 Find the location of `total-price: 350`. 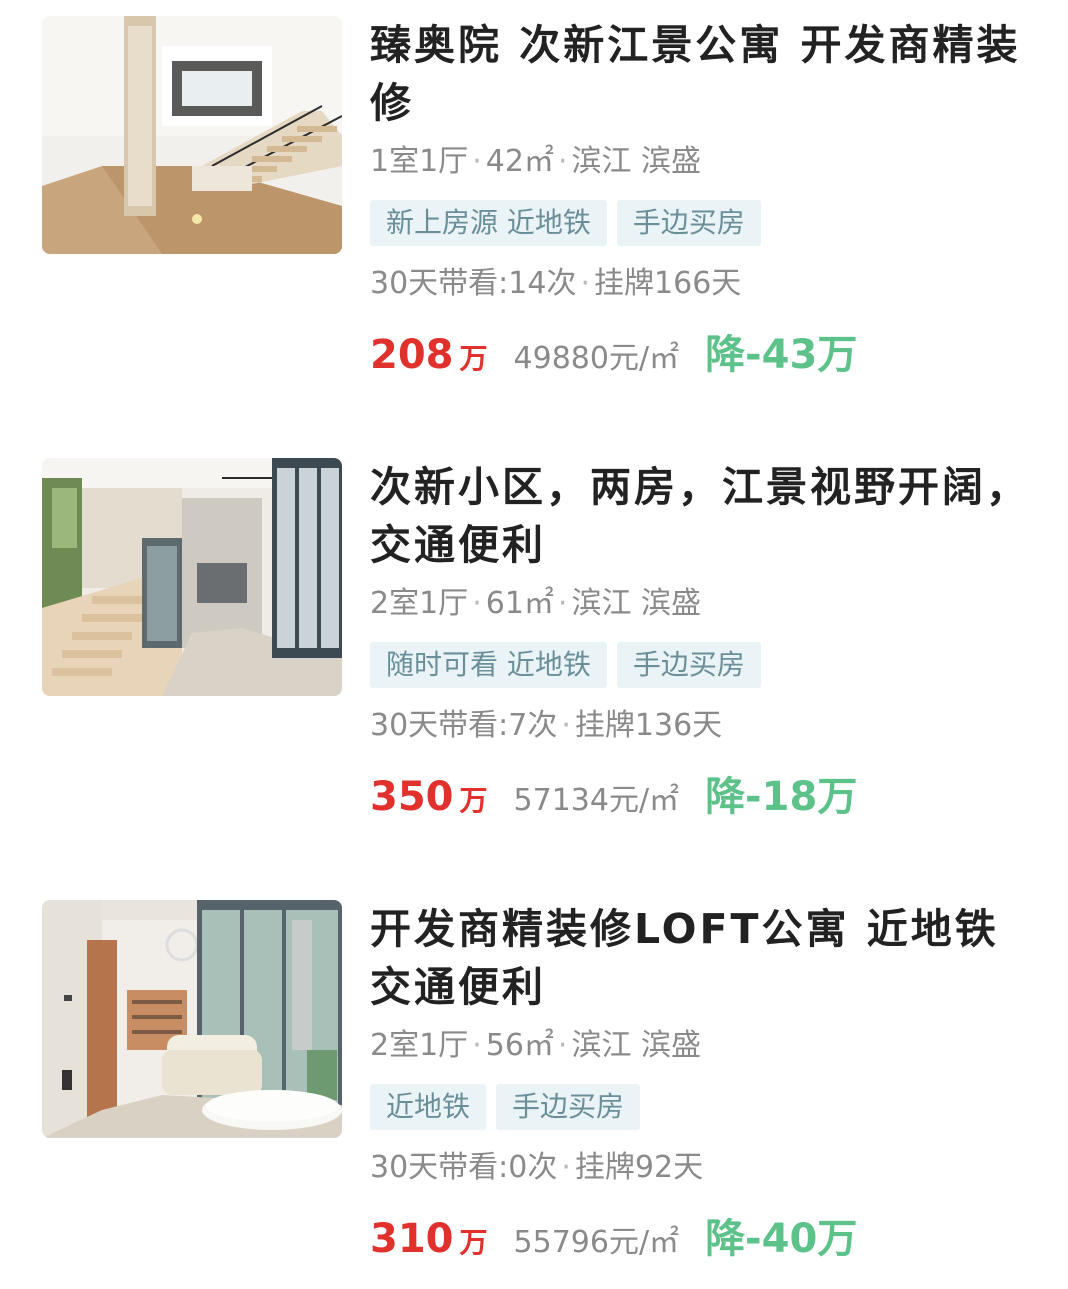

total-price: 350 is located at coordinates (412, 797).